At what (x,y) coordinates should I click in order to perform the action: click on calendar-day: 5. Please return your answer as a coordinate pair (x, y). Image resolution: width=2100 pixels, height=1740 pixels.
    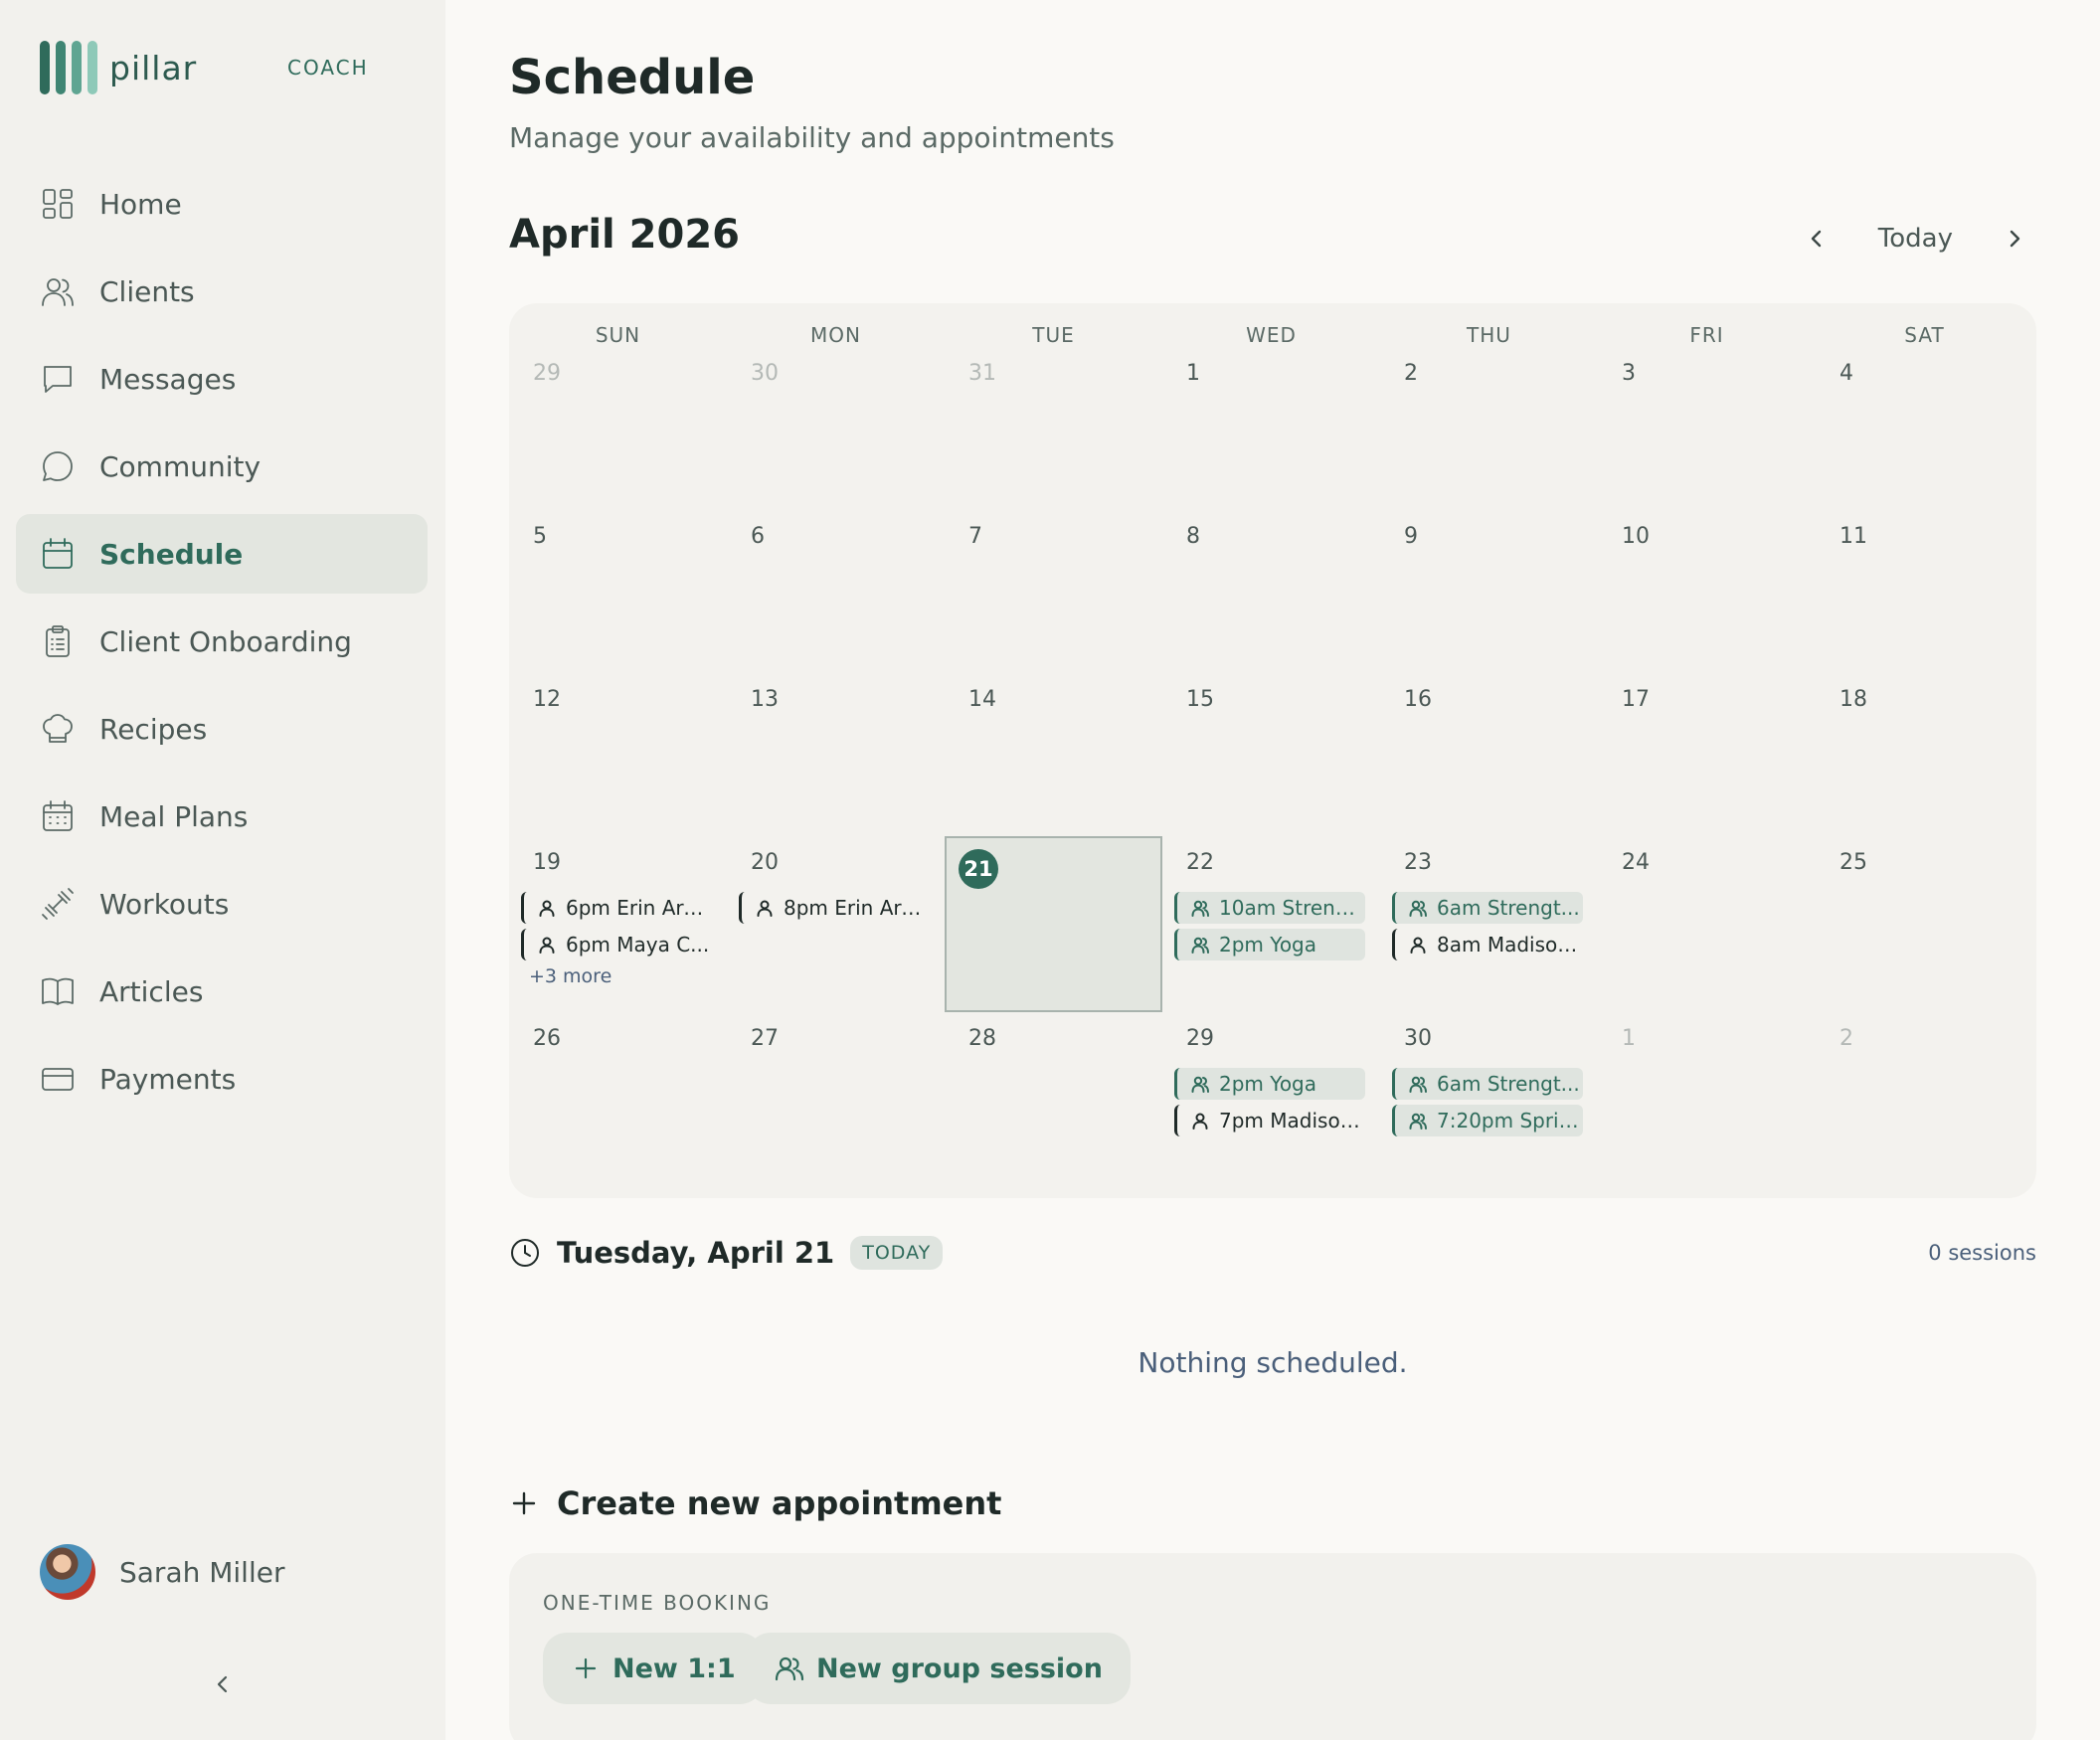
    Looking at the image, I should click on (618, 592).